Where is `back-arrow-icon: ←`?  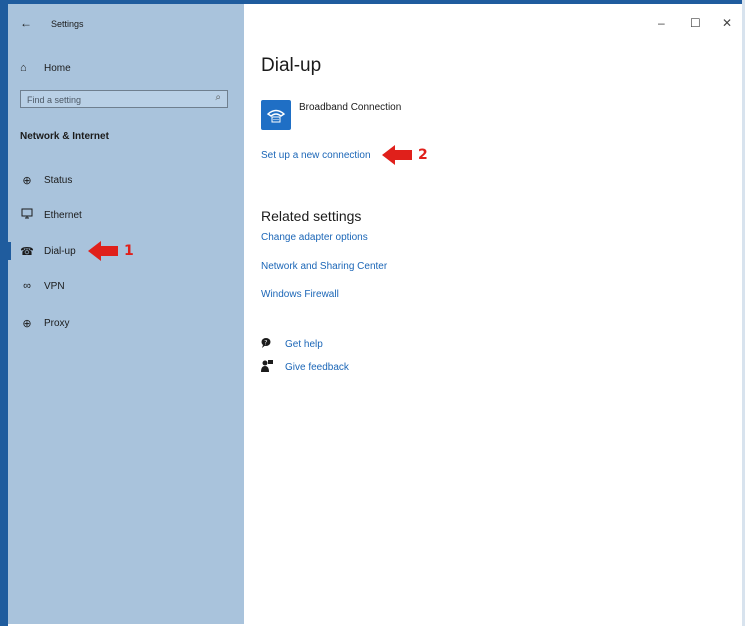
back-arrow-icon: ← is located at coordinates (26, 23).